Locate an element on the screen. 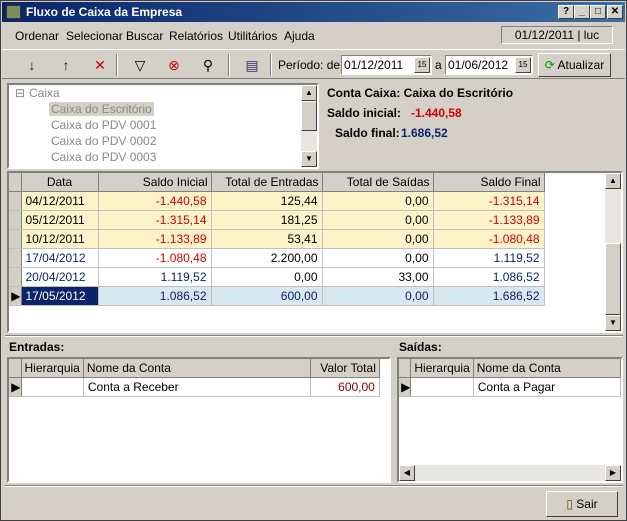  cell-valor-total: 600,00 is located at coordinates (345, 387).